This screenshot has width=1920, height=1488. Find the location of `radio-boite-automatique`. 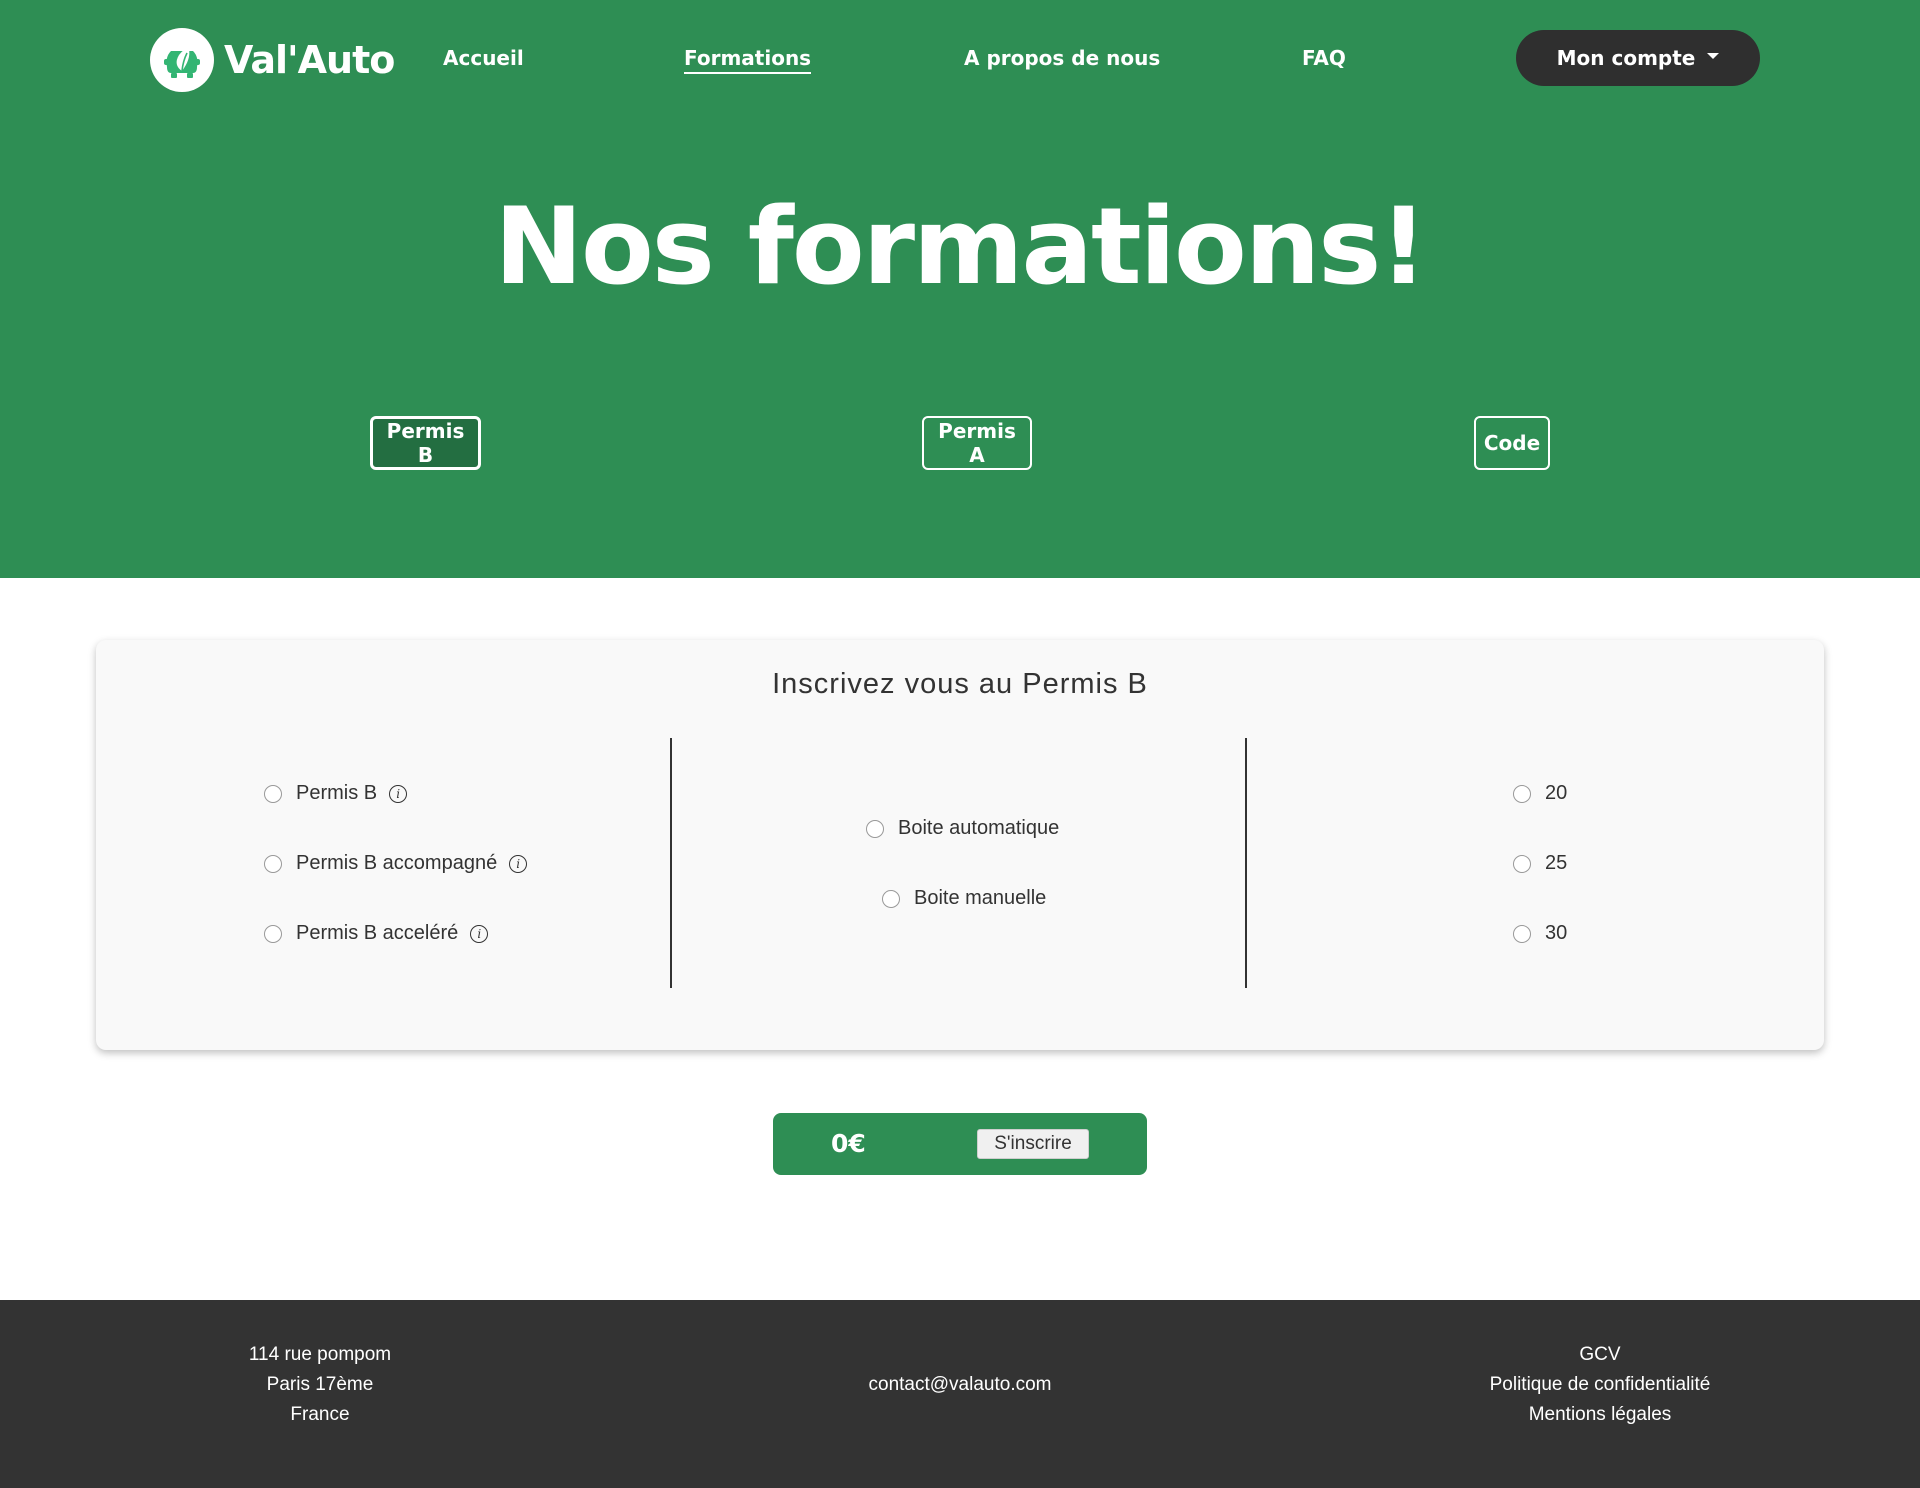

radio-boite-automatique is located at coordinates (875, 828).